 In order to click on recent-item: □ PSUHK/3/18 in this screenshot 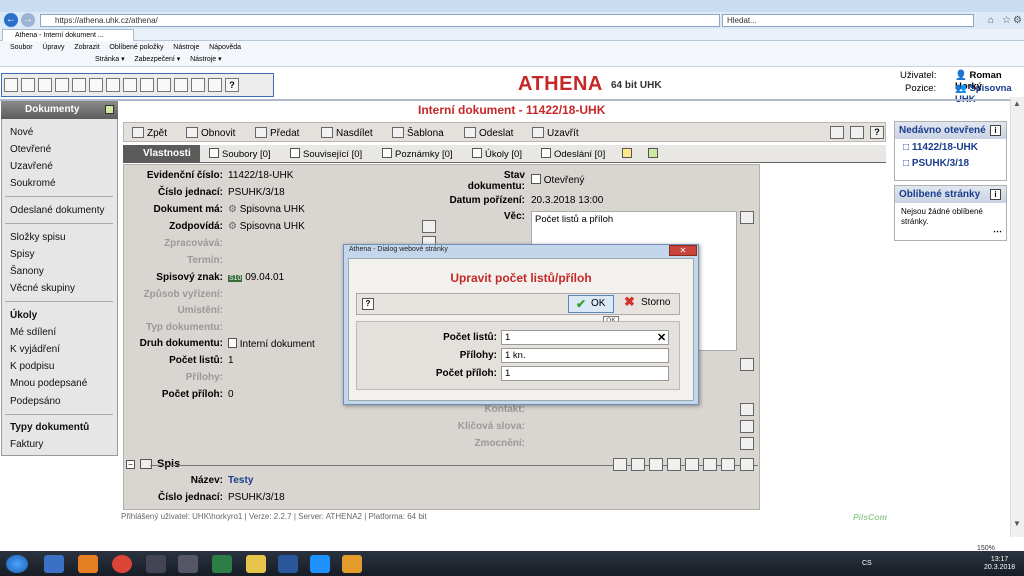, I will do `click(950, 163)`.